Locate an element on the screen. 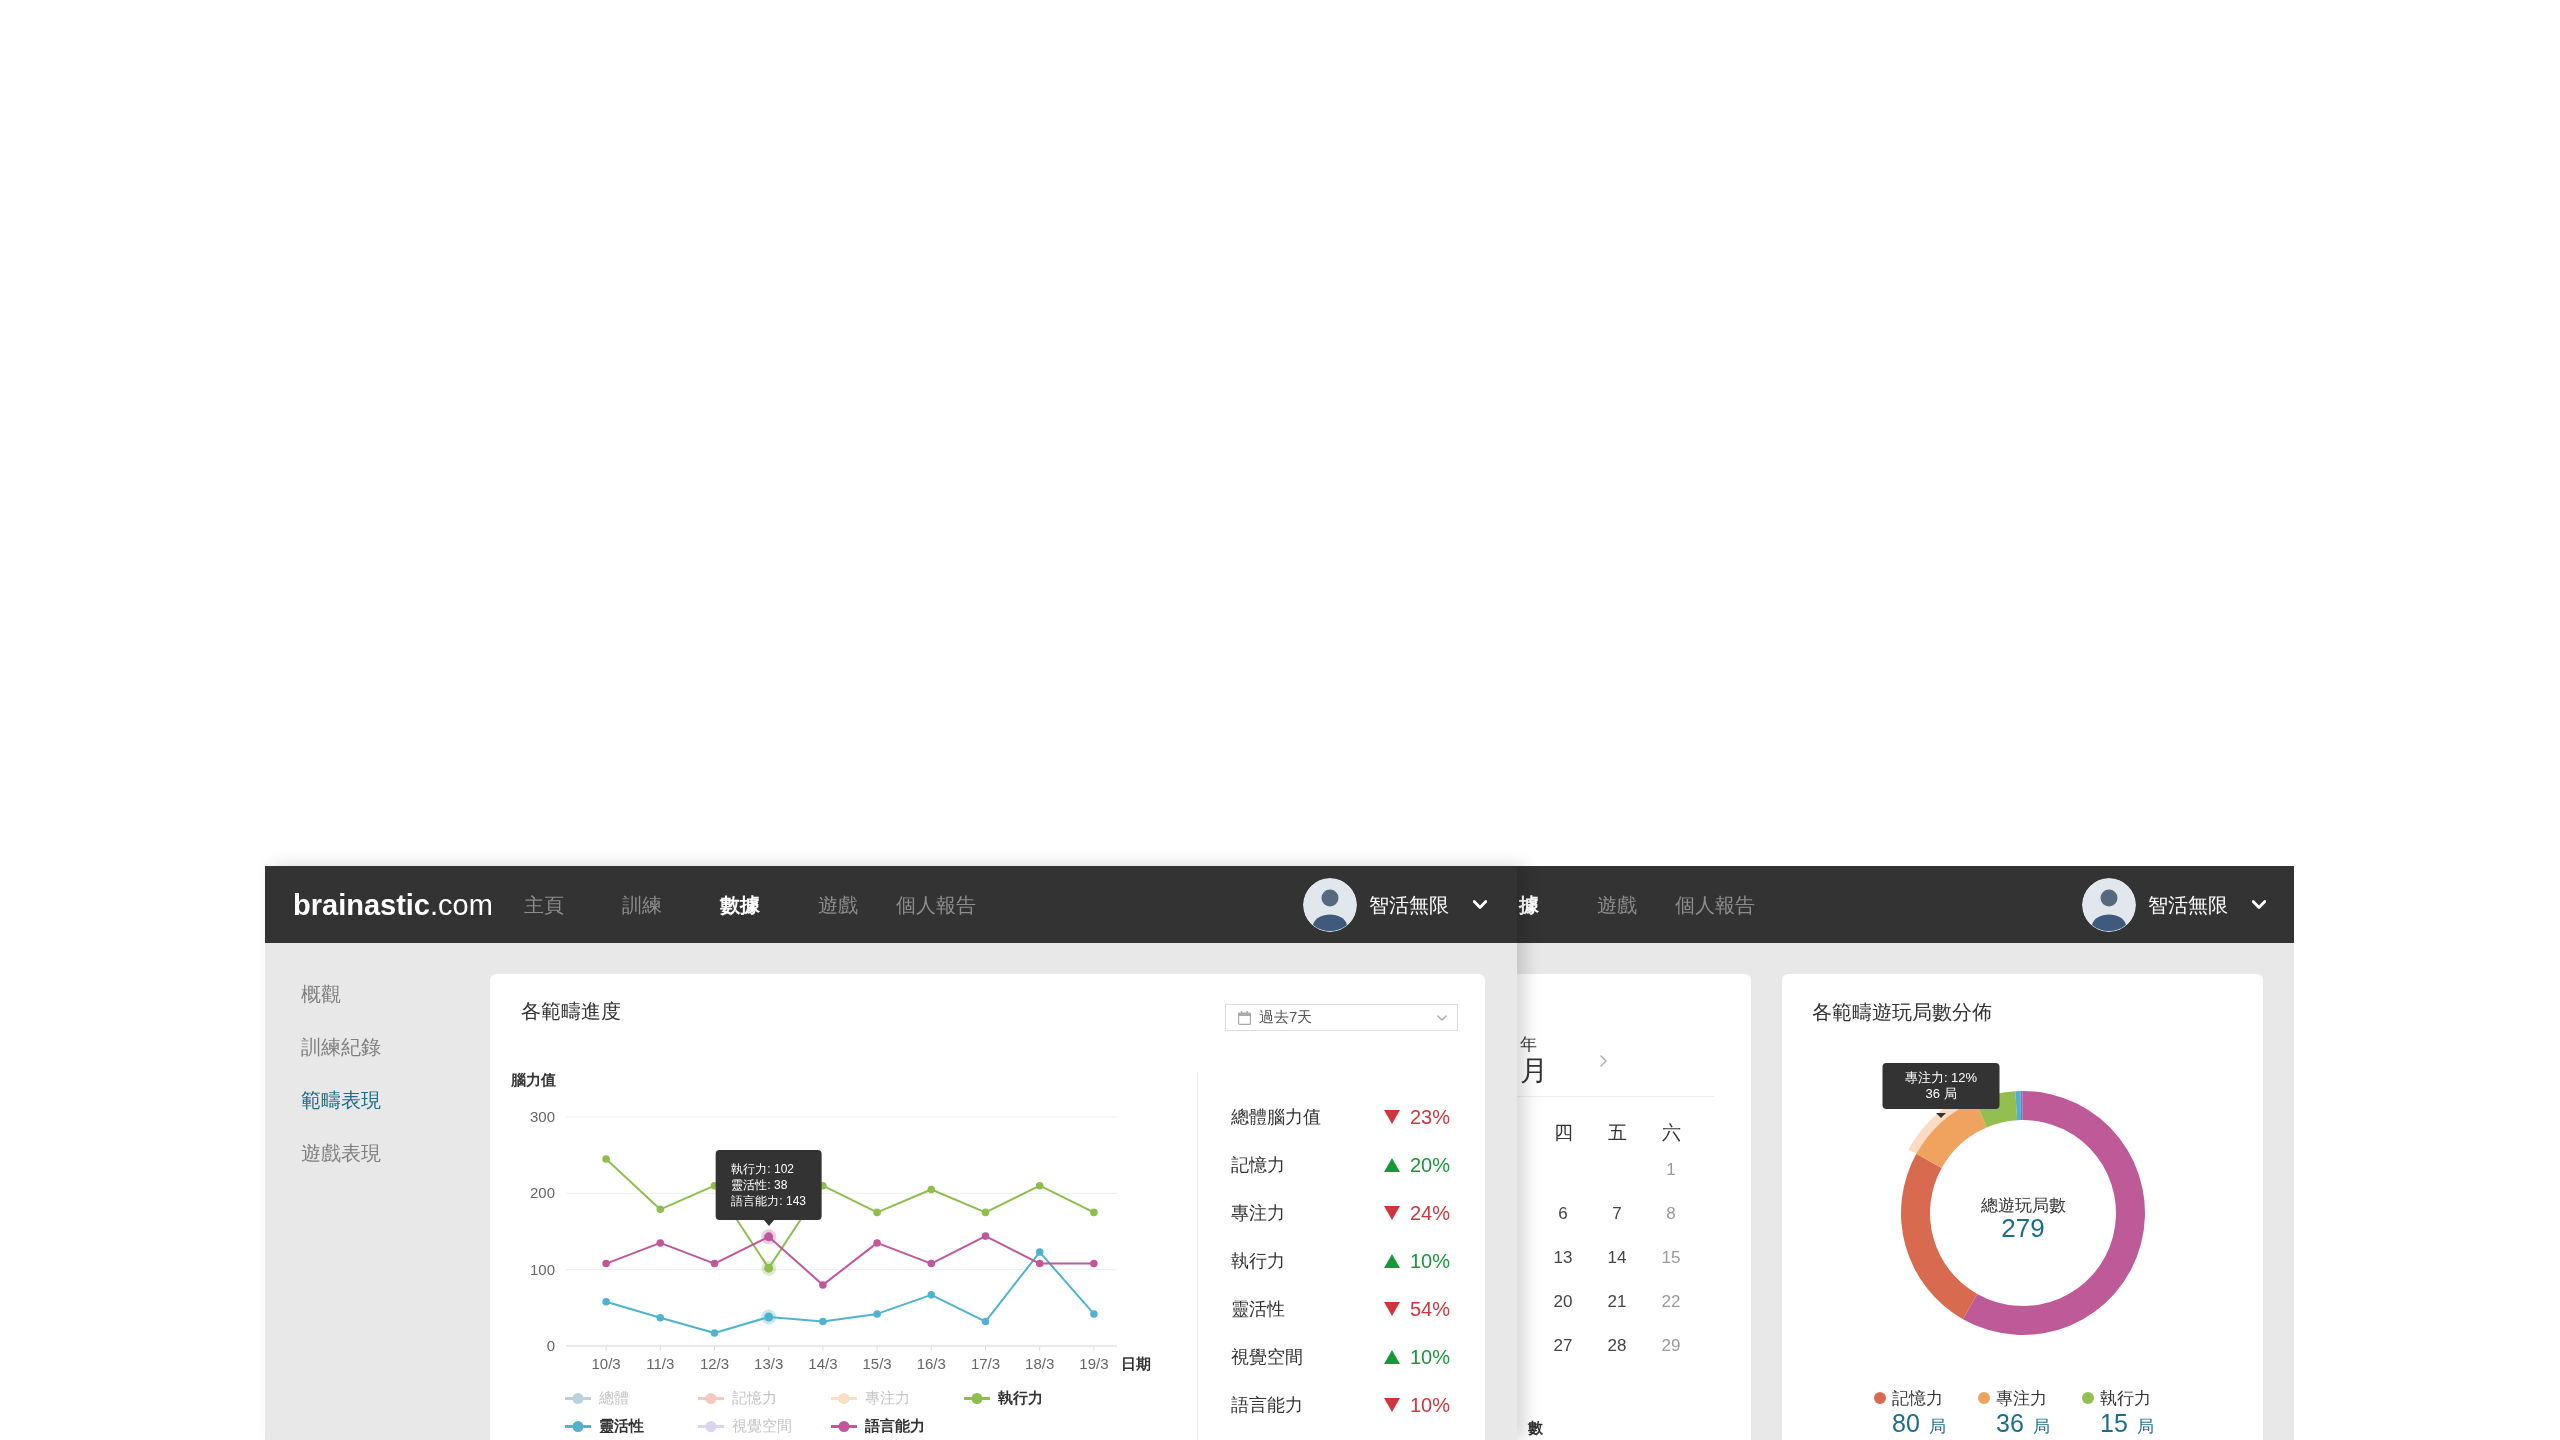  calendar-day: 6 is located at coordinates (1563, 1214).